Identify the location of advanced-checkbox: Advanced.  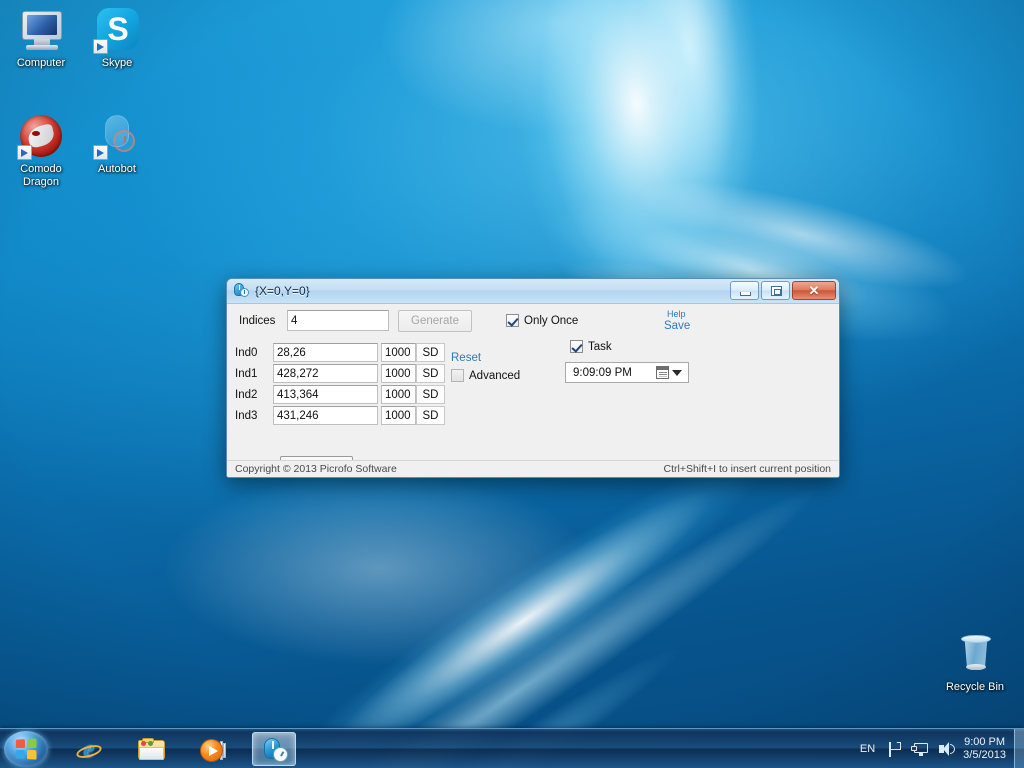
(485, 375).